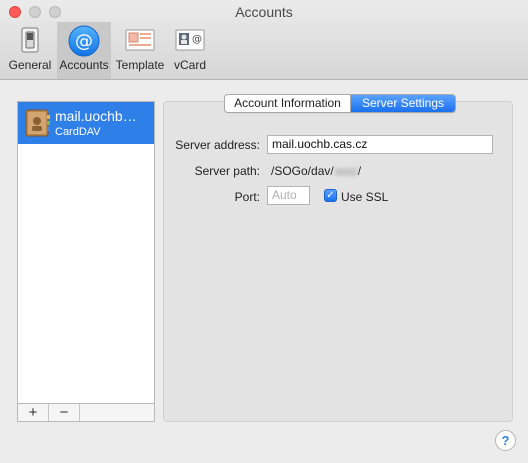 The image size is (528, 463). Describe the element at coordinates (330, 195) in the screenshot. I see `use-ssl-checkbox: ✓` at that location.